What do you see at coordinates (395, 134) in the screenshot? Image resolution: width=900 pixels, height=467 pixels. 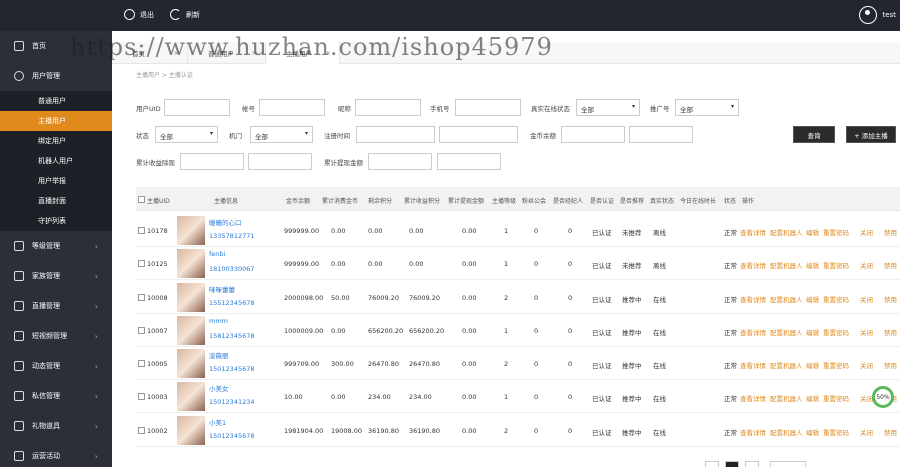 I see `reg-time-start-input` at bounding box center [395, 134].